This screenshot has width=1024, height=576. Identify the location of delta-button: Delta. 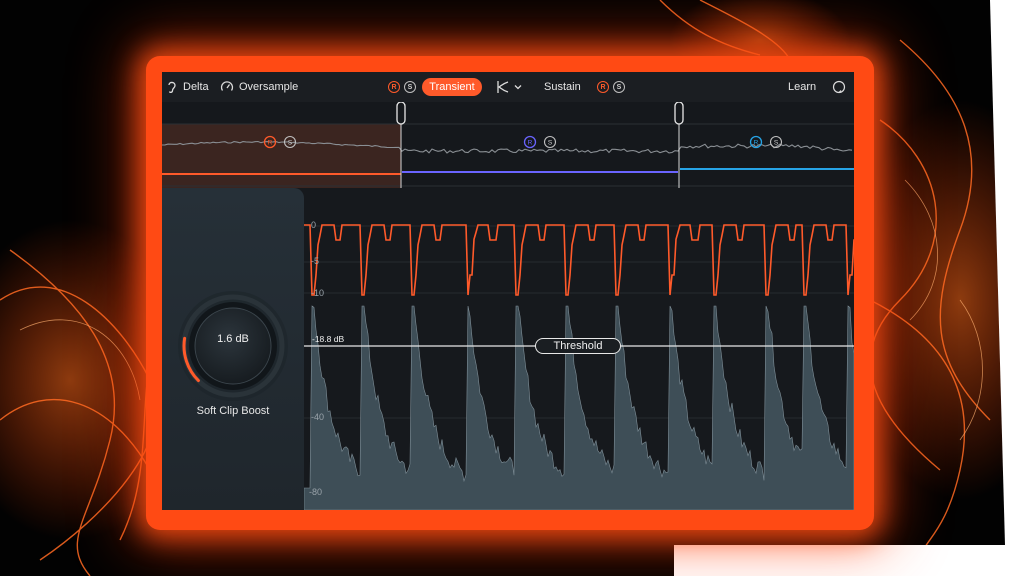
(187, 87).